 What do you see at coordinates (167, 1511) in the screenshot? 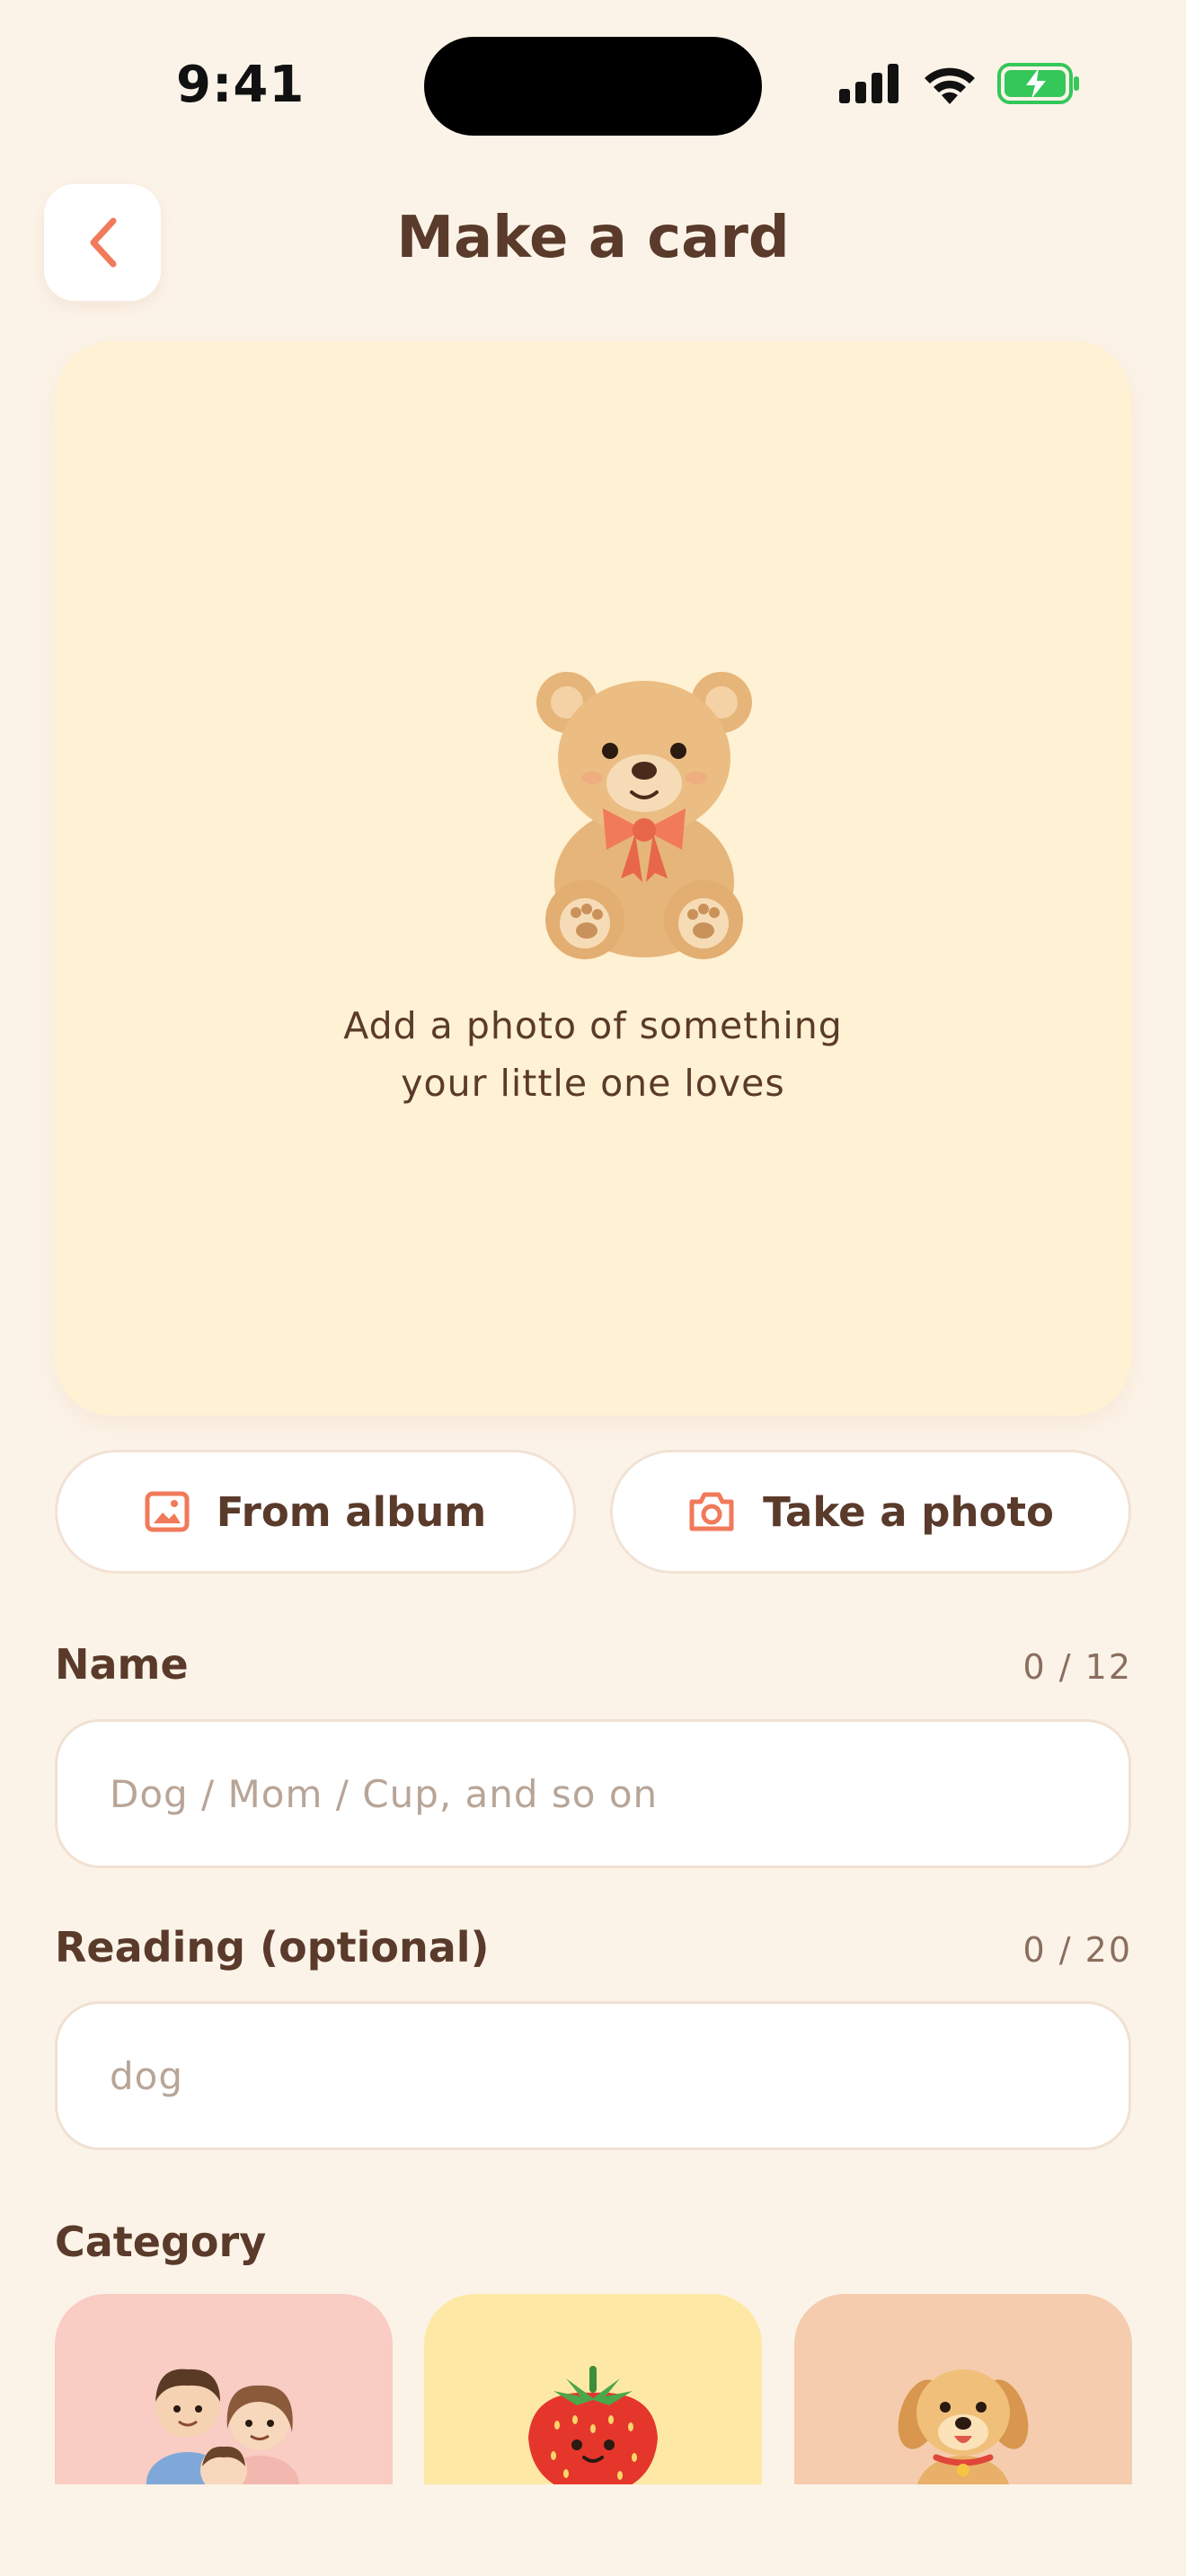
I see `image-icon` at bounding box center [167, 1511].